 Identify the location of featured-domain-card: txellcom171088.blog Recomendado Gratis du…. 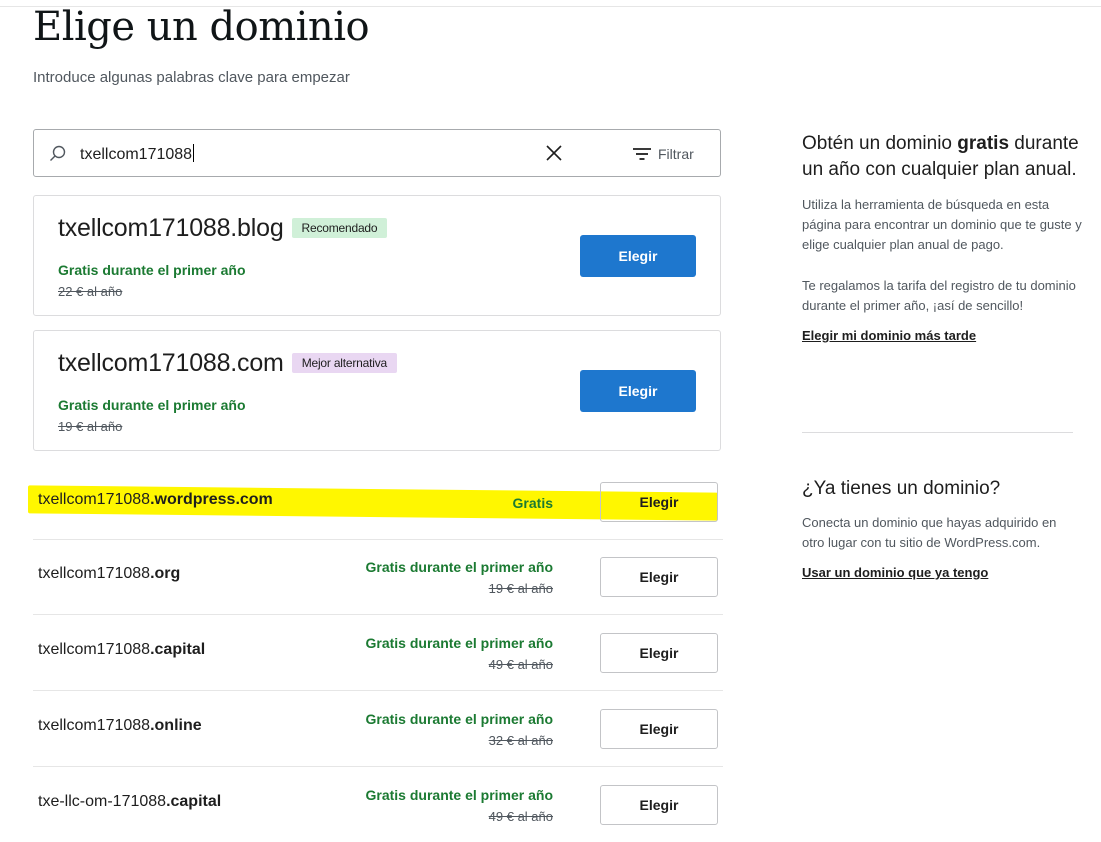
(377, 255).